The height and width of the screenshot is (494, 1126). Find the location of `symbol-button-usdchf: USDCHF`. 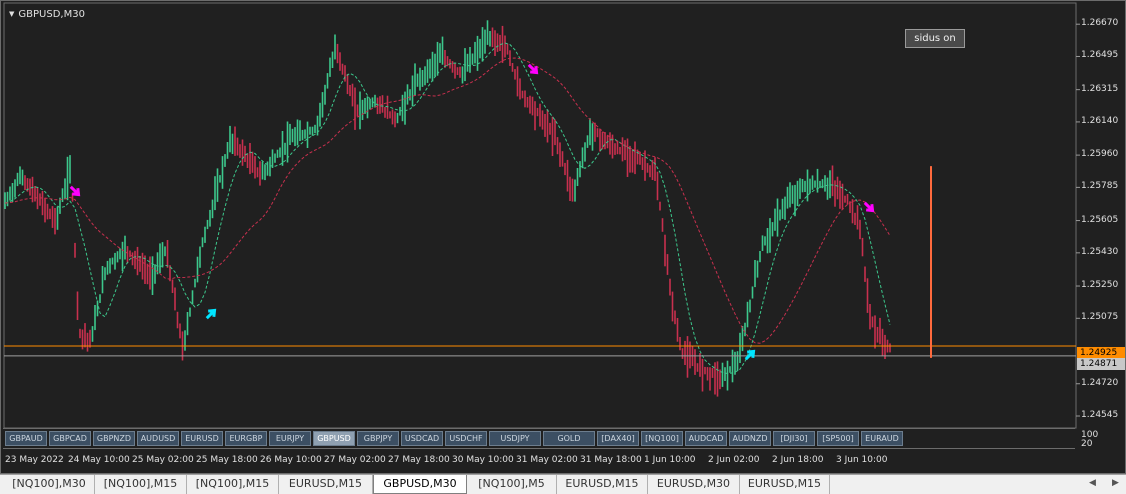

symbol-button-usdchf: USDCHF is located at coordinates (466, 438).